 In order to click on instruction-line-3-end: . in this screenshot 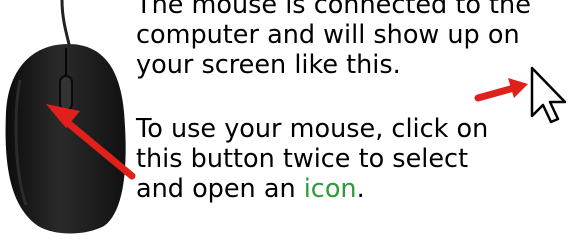, I will do `click(360, 189)`.